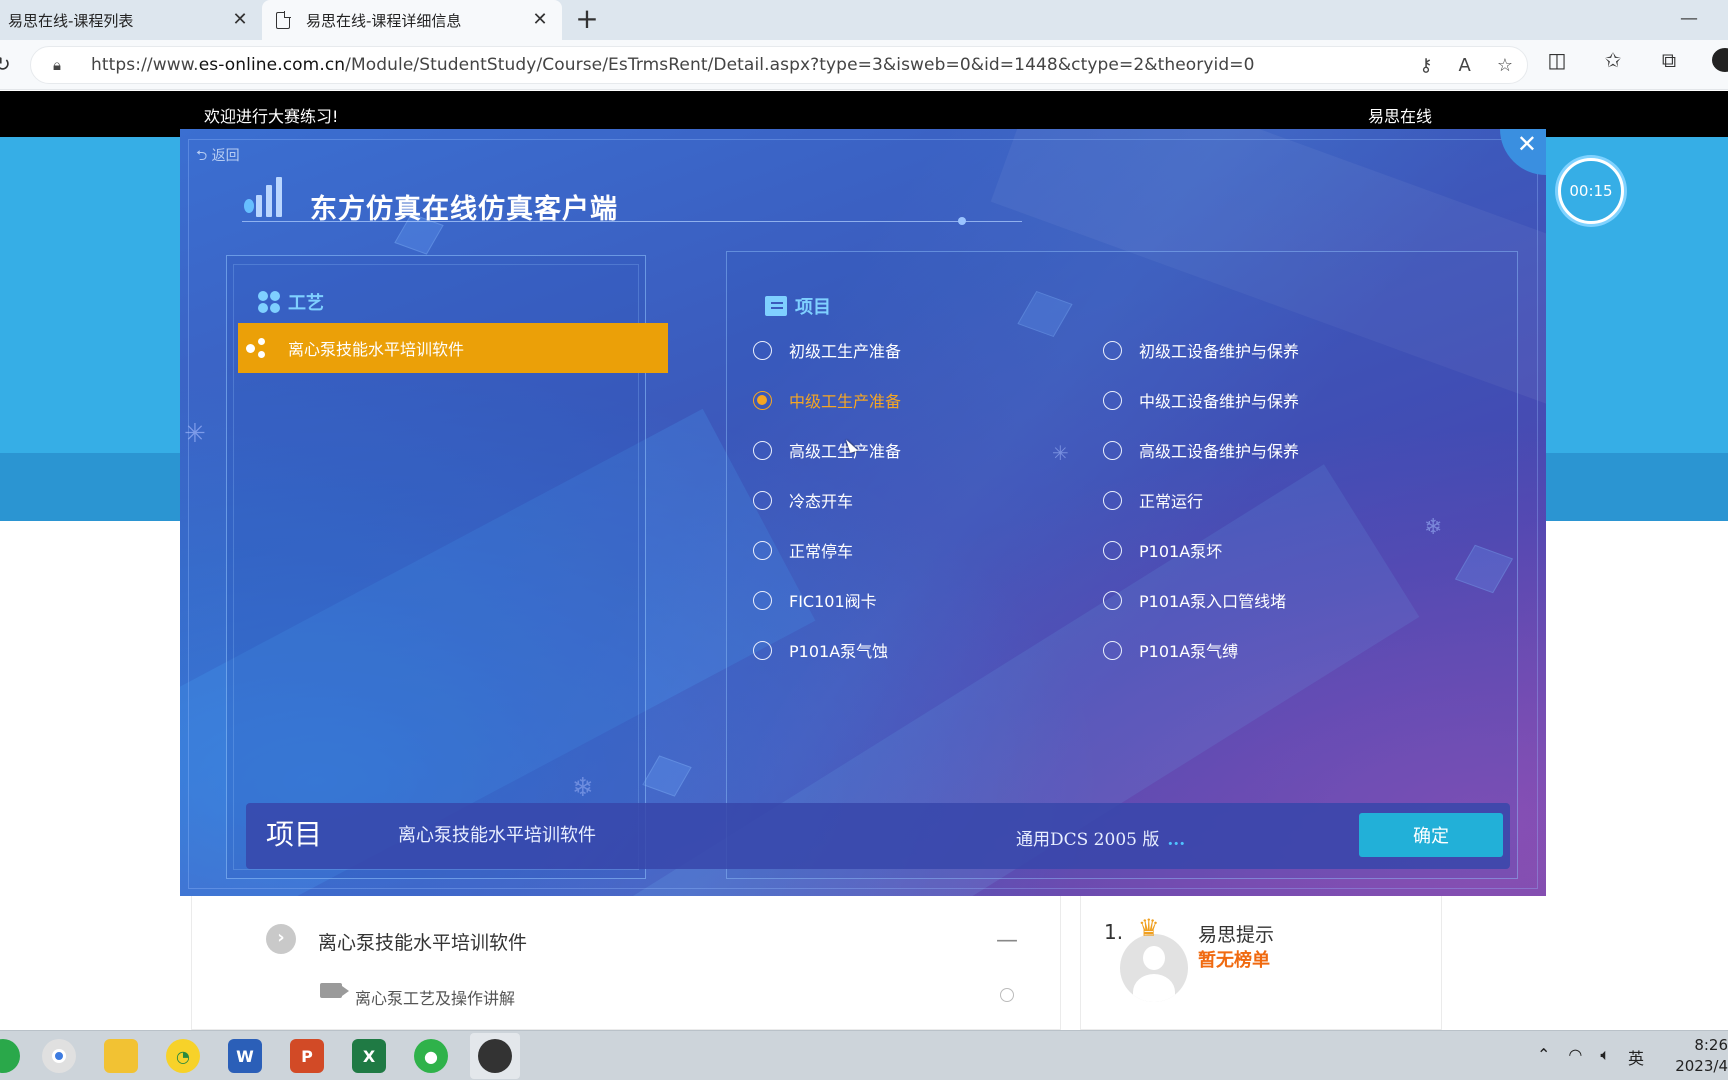 This screenshot has width=1728, height=1080. What do you see at coordinates (5, 64) in the screenshot?
I see `refresh-icon: ↻` at bounding box center [5, 64].